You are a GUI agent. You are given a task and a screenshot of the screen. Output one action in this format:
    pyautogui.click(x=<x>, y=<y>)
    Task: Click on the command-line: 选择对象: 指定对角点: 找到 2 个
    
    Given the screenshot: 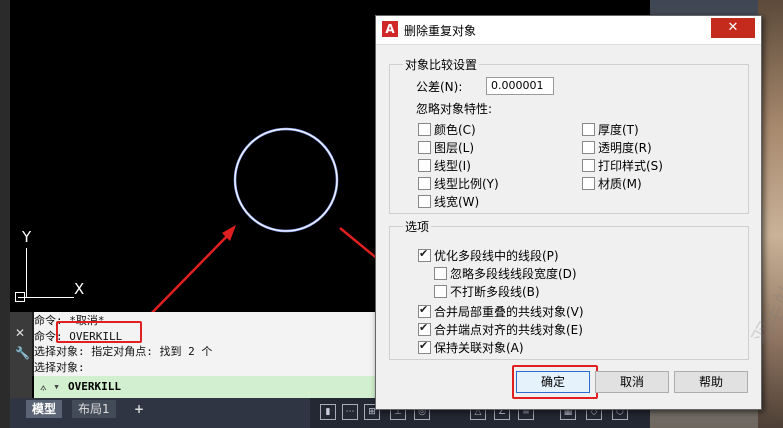 What is the action you would take?
    pyautogui.click(x=123, y=351)
    